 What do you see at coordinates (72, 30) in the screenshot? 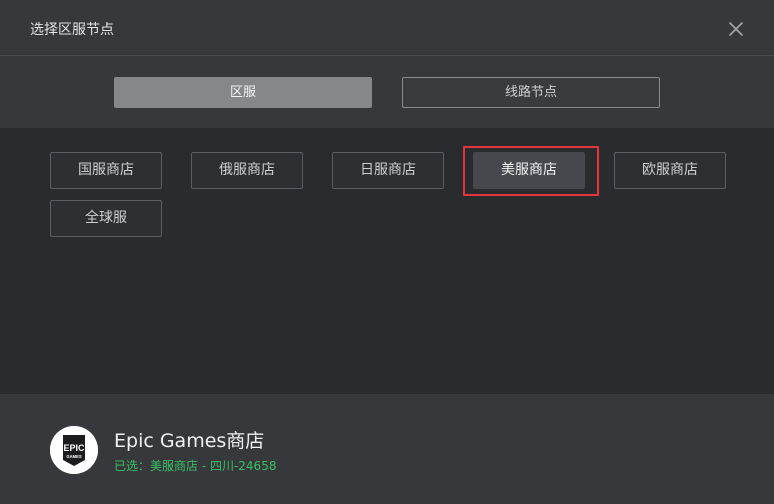
I see `dialog-title: 选择区服节点` at bounding box center [72, 30].